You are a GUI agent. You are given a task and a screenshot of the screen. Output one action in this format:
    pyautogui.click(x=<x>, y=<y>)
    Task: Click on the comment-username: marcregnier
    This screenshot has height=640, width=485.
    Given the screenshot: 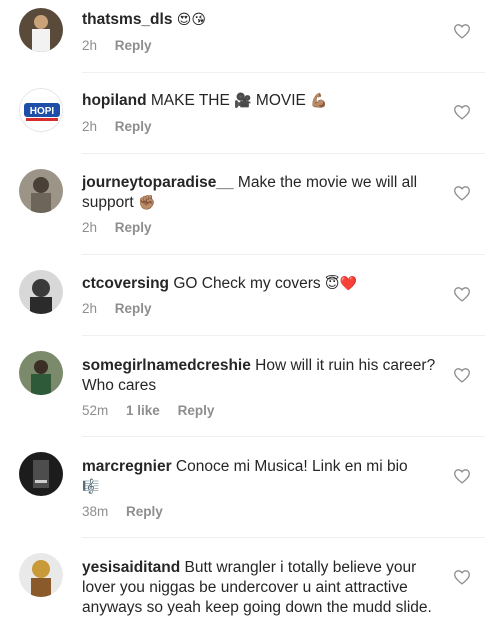 What is the action you would take?
    pyautogui.click(x=127, y=466)
    